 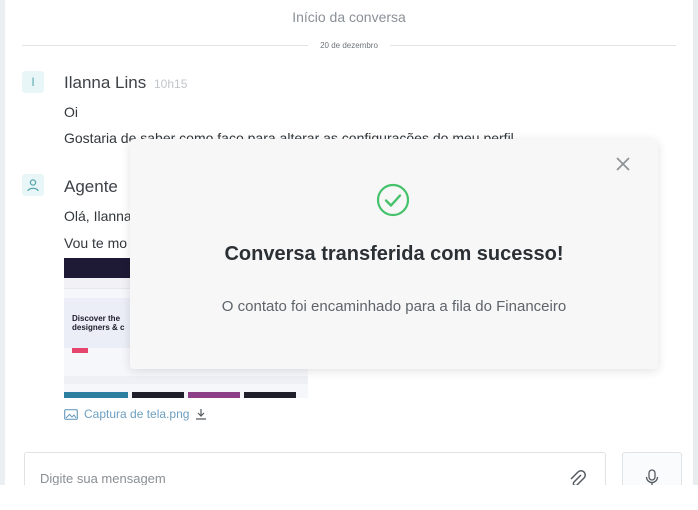 I want to click on attachment-link: Captura de tela.png, so click(x=135, y=414).